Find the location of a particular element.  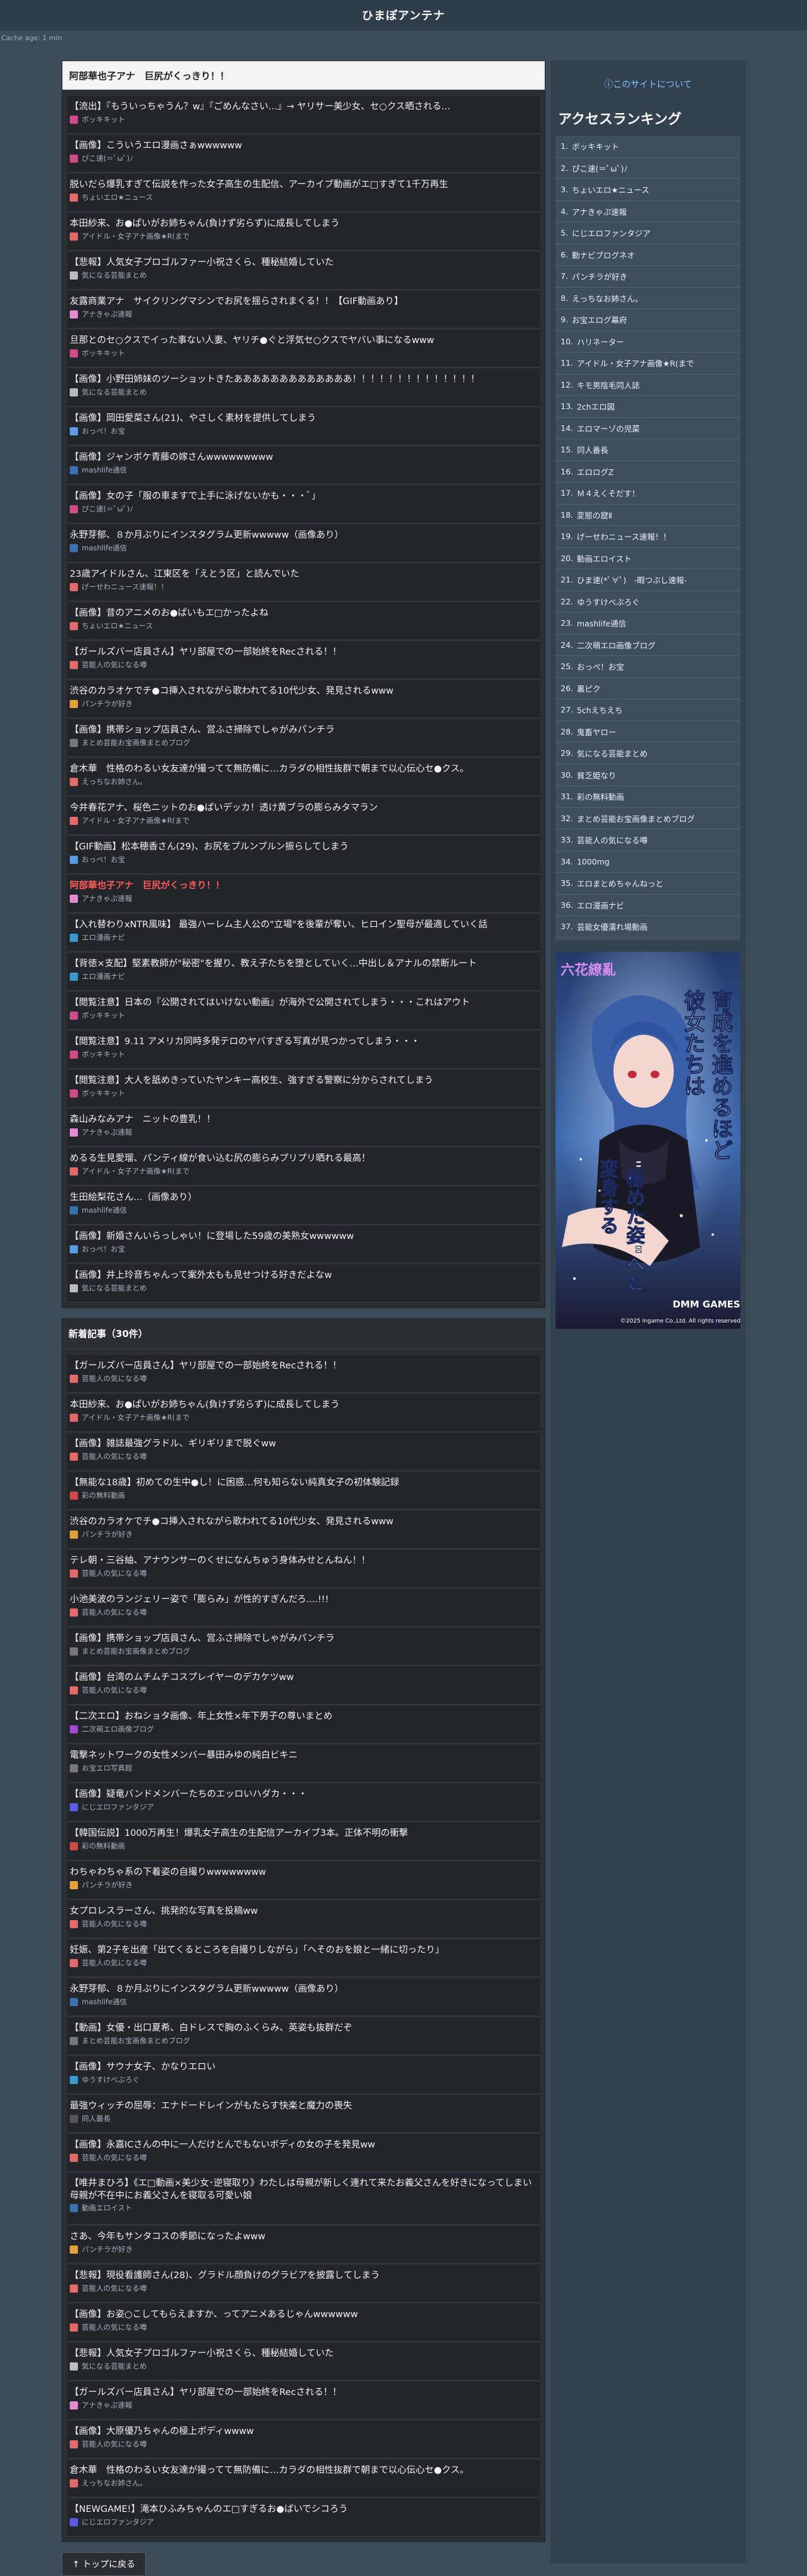

article-title: 【NEWGAME!】滝本ひふみちゃんのエ□すぎるお●ぱいでシコろう is located at coordinates (303, 2509).